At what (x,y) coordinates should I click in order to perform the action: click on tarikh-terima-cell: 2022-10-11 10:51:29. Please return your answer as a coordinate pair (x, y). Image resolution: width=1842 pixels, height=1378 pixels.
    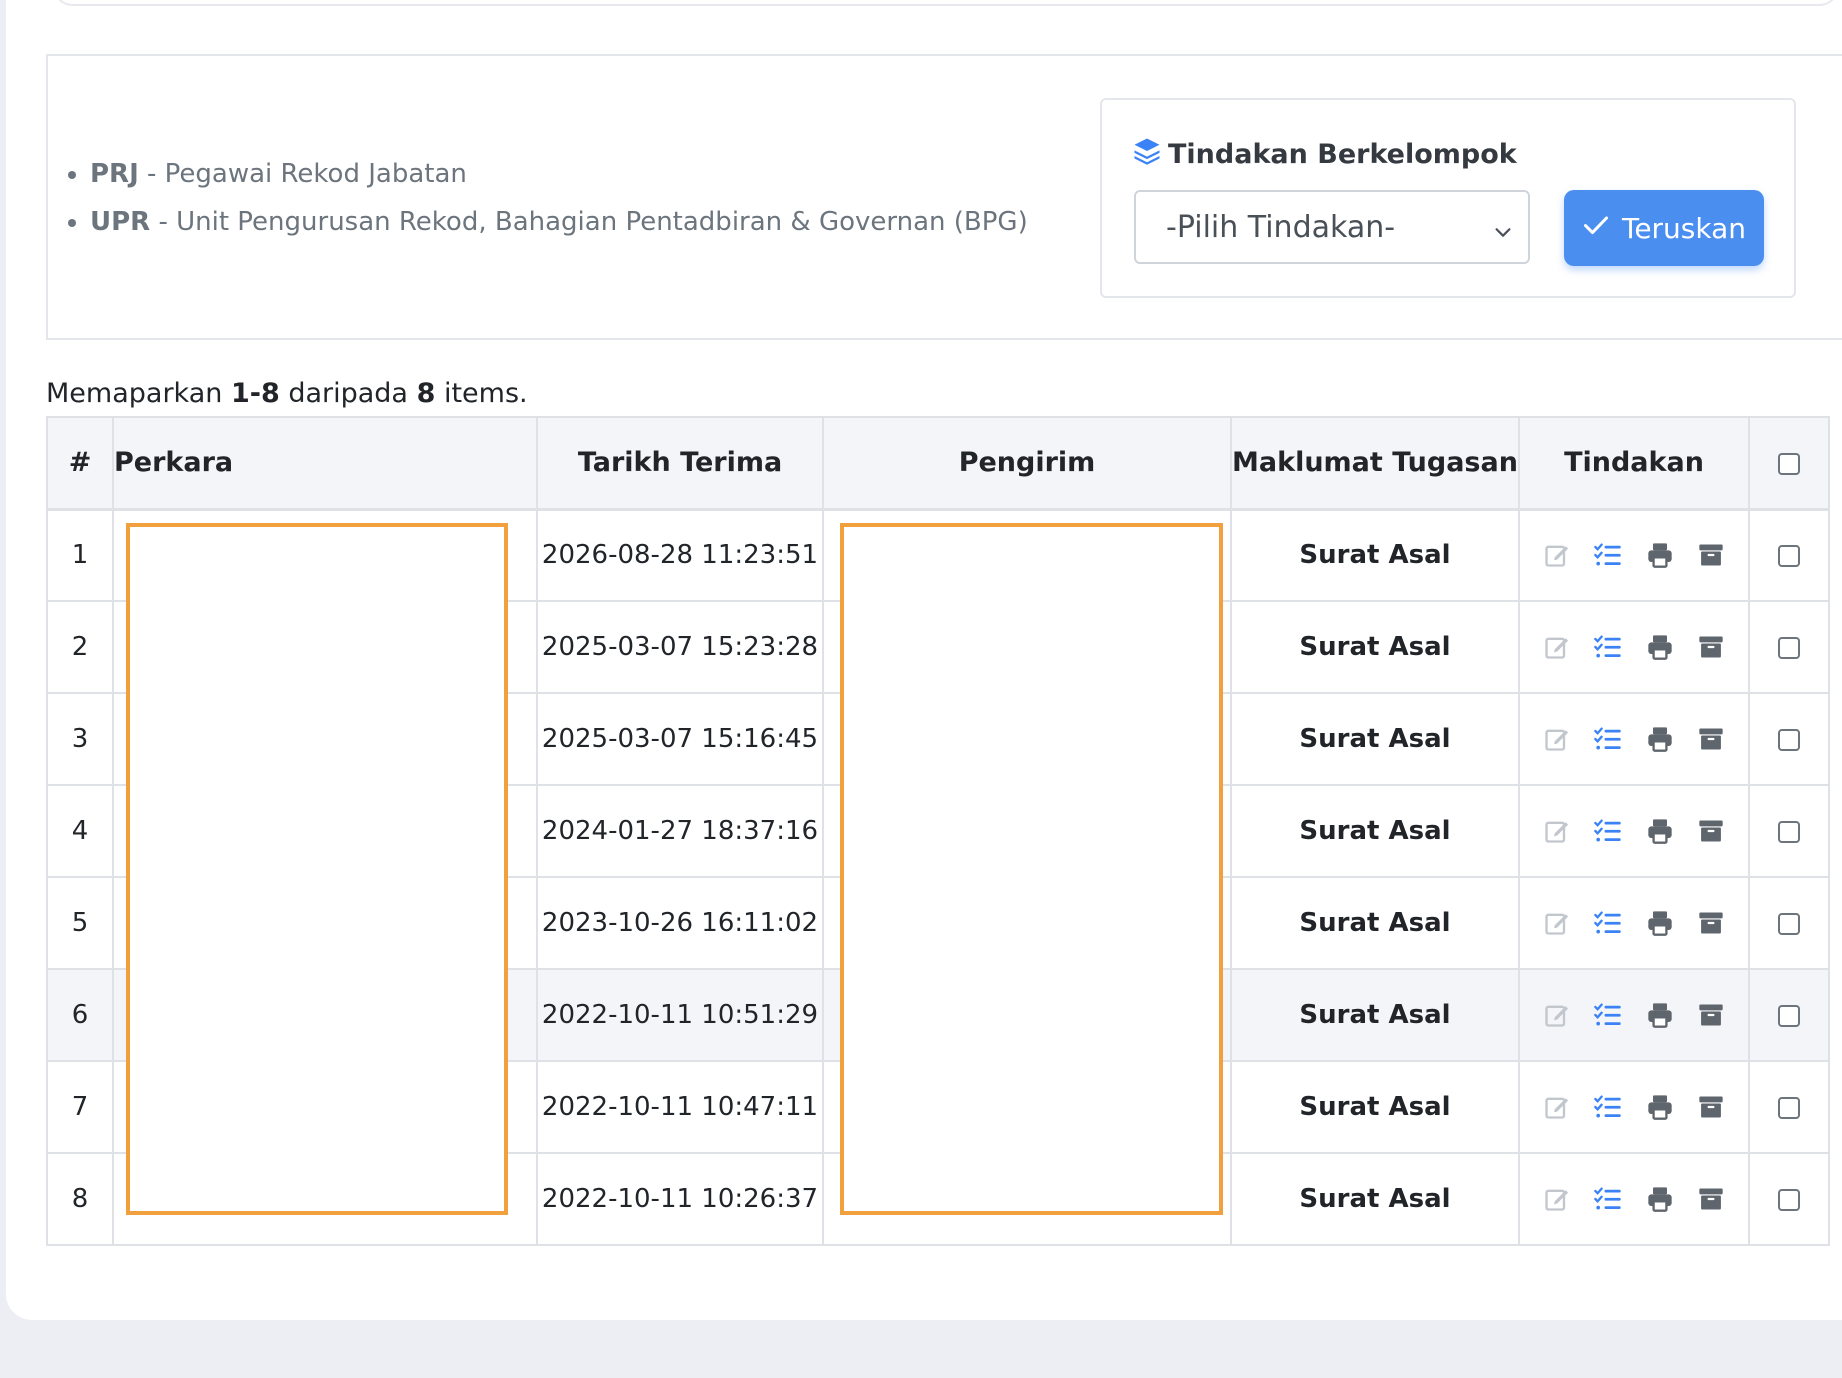
    Looking at the image, I should click on (680, 1015).